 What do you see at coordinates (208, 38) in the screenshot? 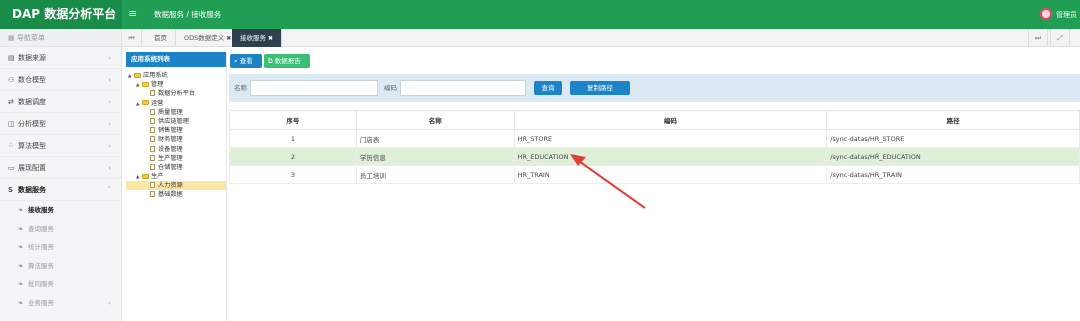
I see `tab-ods-definition: ODS数据定义 ✖` at bounding box center [208, 38].